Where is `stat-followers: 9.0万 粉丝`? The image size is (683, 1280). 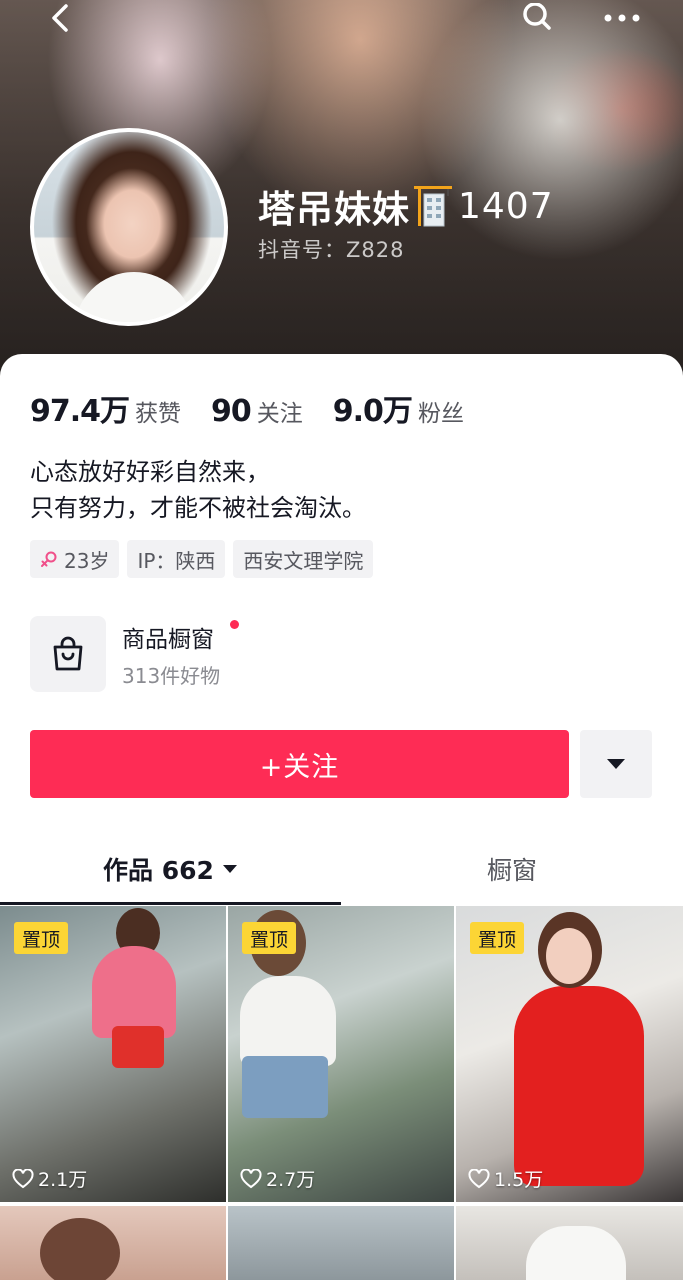
stat-followers: 9.0万 粉丝 is located at coordinates (398, 408).